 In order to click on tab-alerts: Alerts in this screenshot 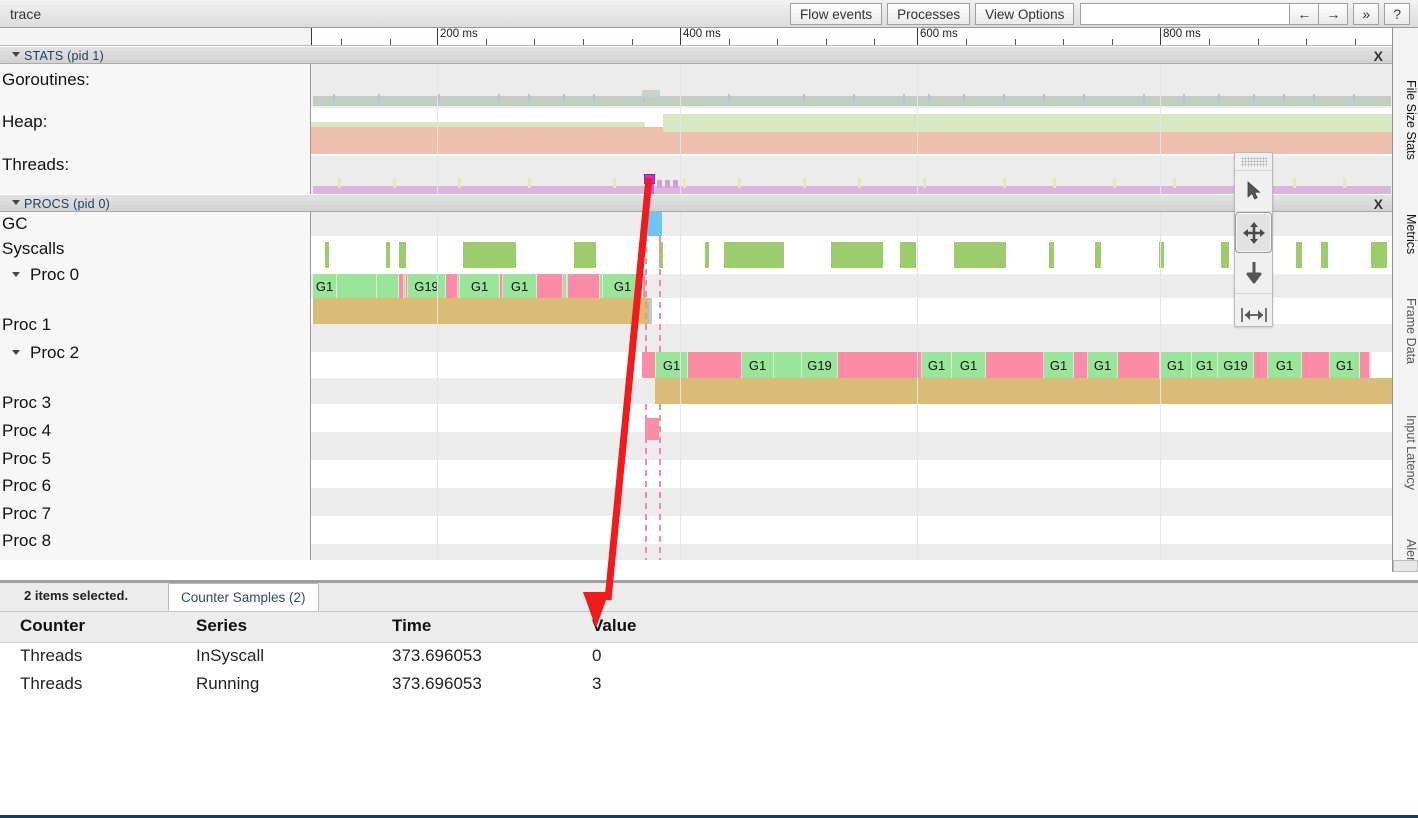, I will do `click(1405, 555)`.